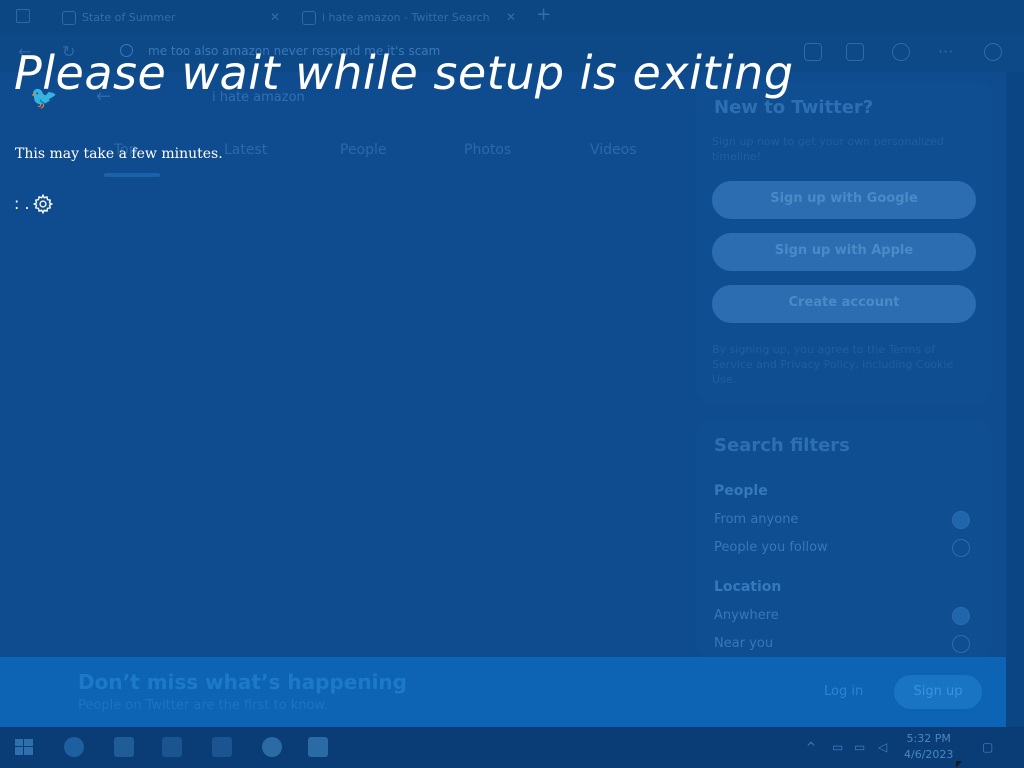 The width and height of the screenshot is (1024, 768). I want to click on setup-title: Please wait while setup is exiting, so click(404, 73).